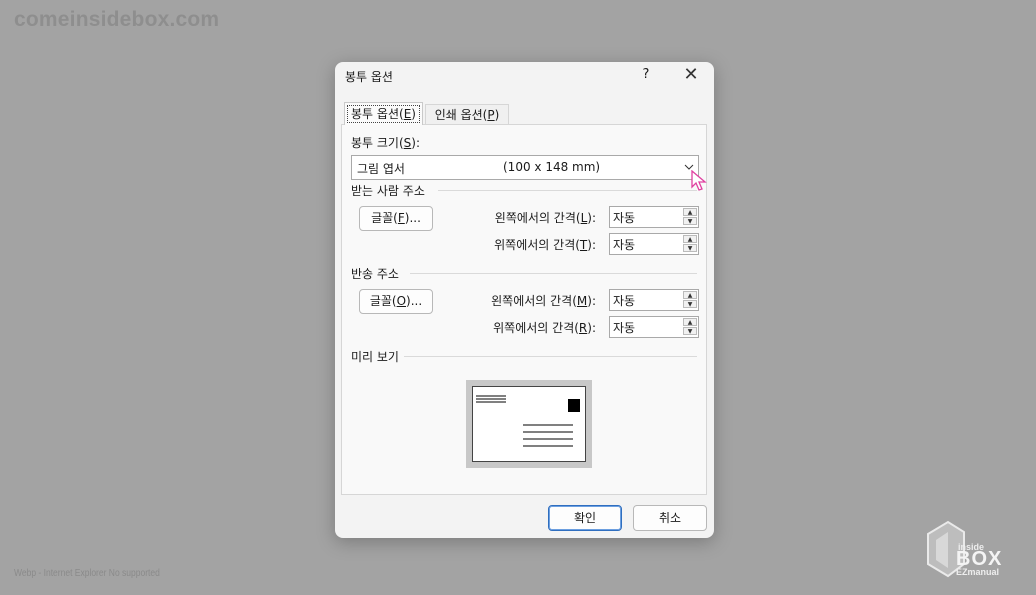  What do you see at coordinates (553, 273) in the screenshot?
I see `return-group-divider` at bounding box center [553, 273].